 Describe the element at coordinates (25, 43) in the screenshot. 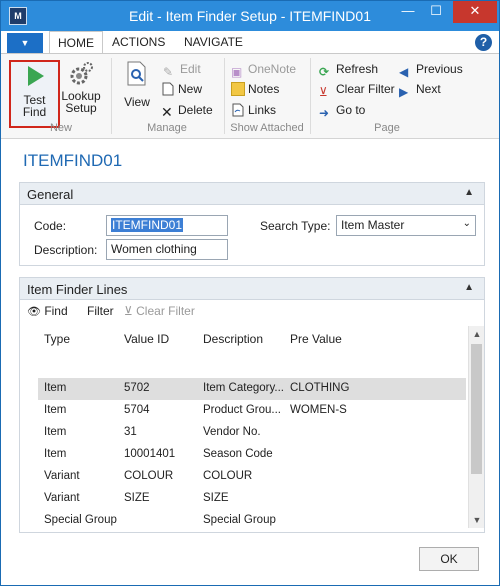

I see `app-menu-button: ▼` at that location.